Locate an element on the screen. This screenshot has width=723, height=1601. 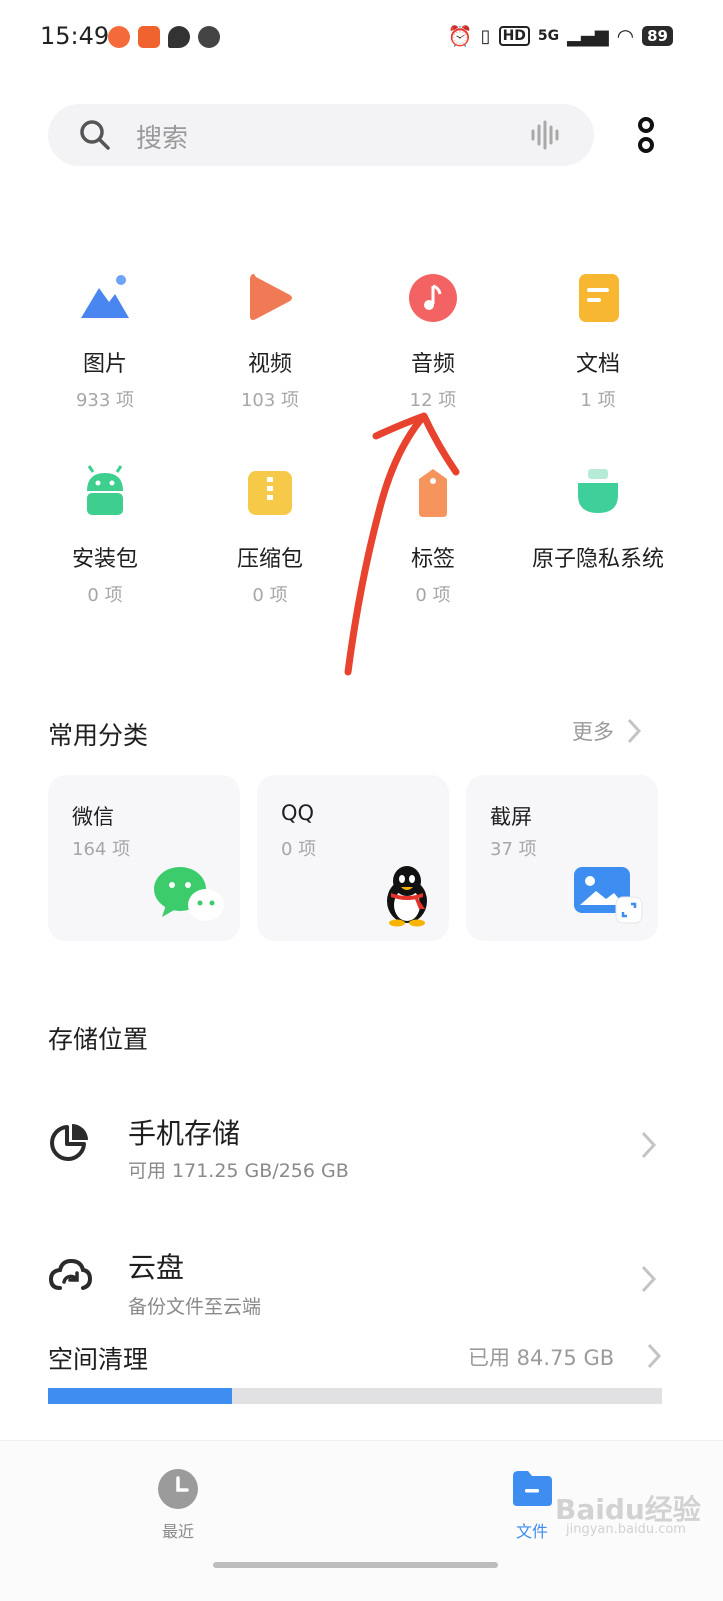
card-title: QQ is located at coordinates (298, 813).